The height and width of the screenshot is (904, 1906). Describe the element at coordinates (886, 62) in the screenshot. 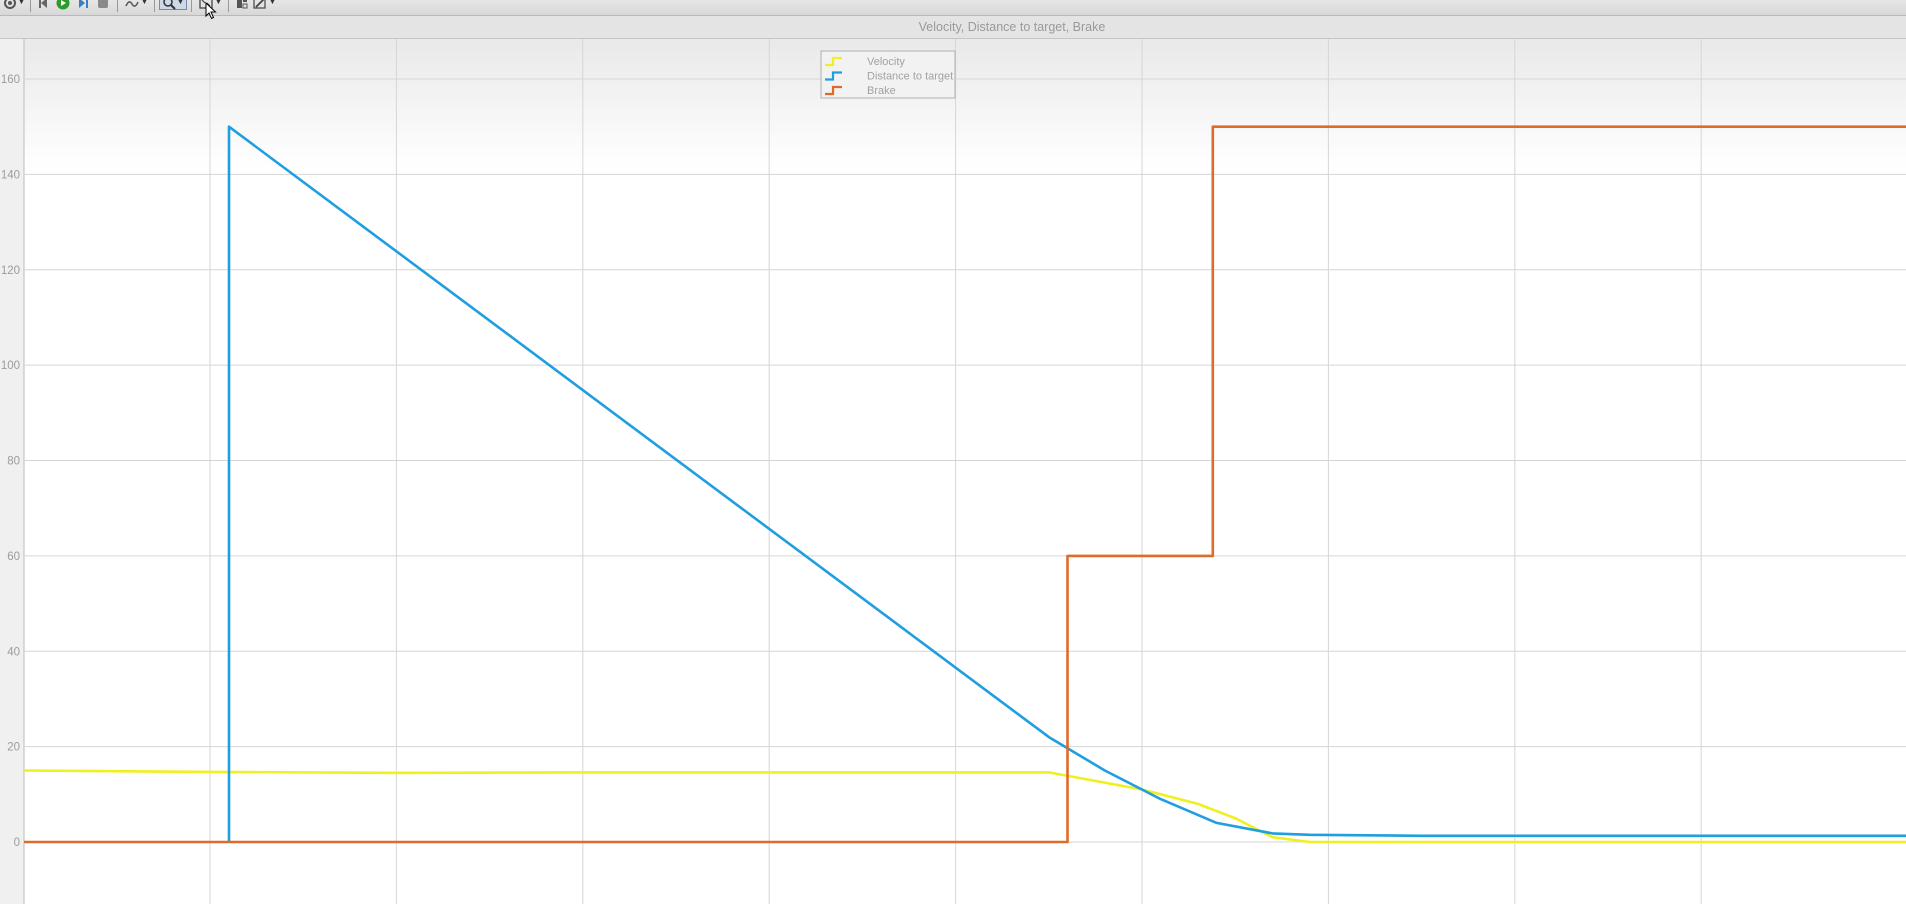

I see `legend-entry-label: Velocity` at that location.